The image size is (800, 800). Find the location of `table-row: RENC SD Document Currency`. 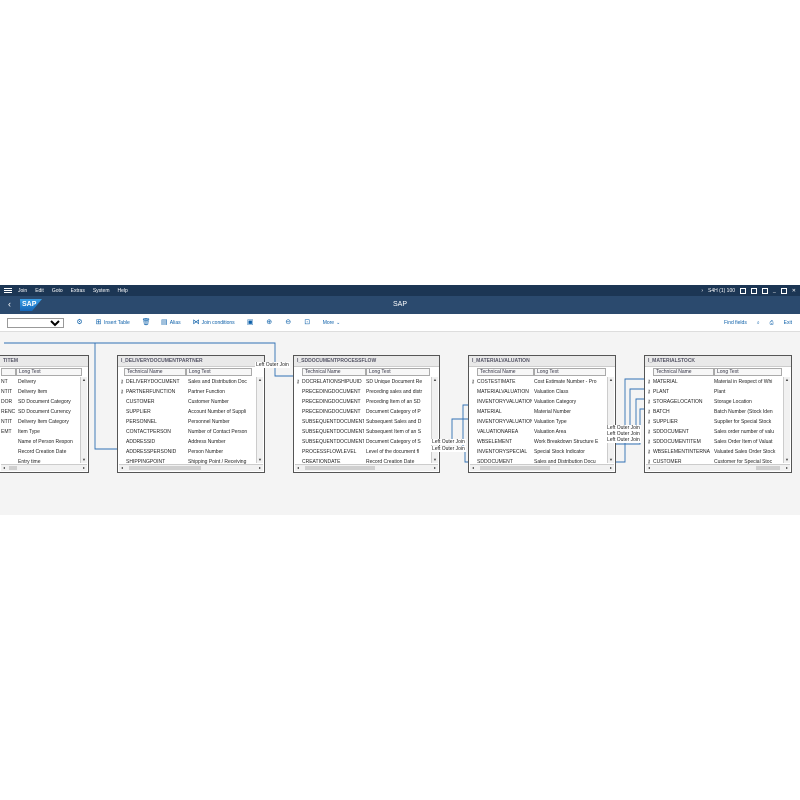

table-row: RENC SD Document Currency is located at coordinates (41, 412).